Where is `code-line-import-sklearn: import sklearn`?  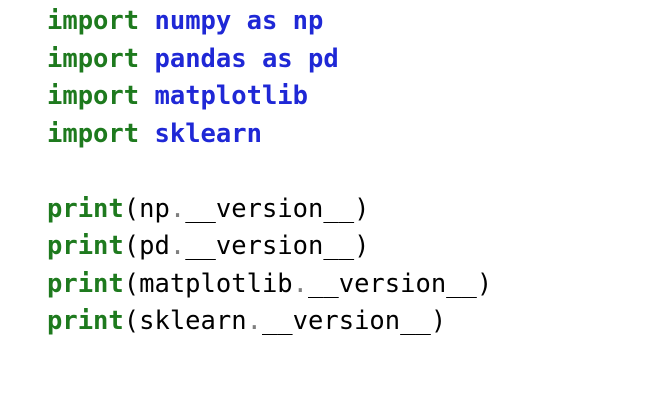
code-line-import-sklearn: import sklearn is located at coordinates (269, 135).